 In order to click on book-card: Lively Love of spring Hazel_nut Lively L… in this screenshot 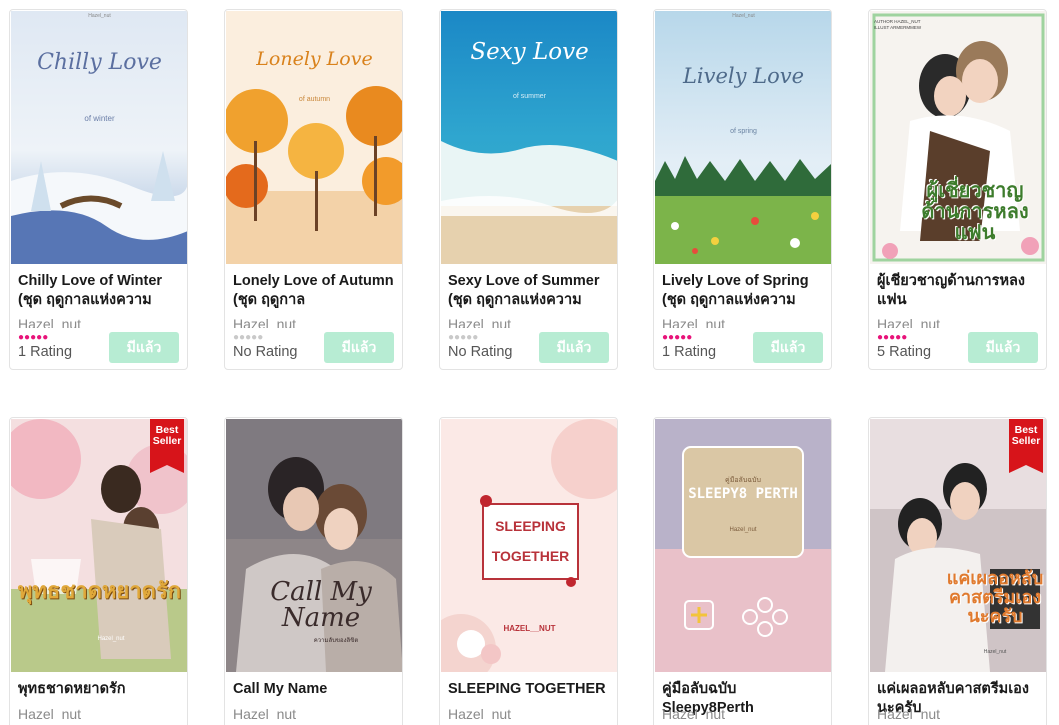, I will do `click(742, 189)`.